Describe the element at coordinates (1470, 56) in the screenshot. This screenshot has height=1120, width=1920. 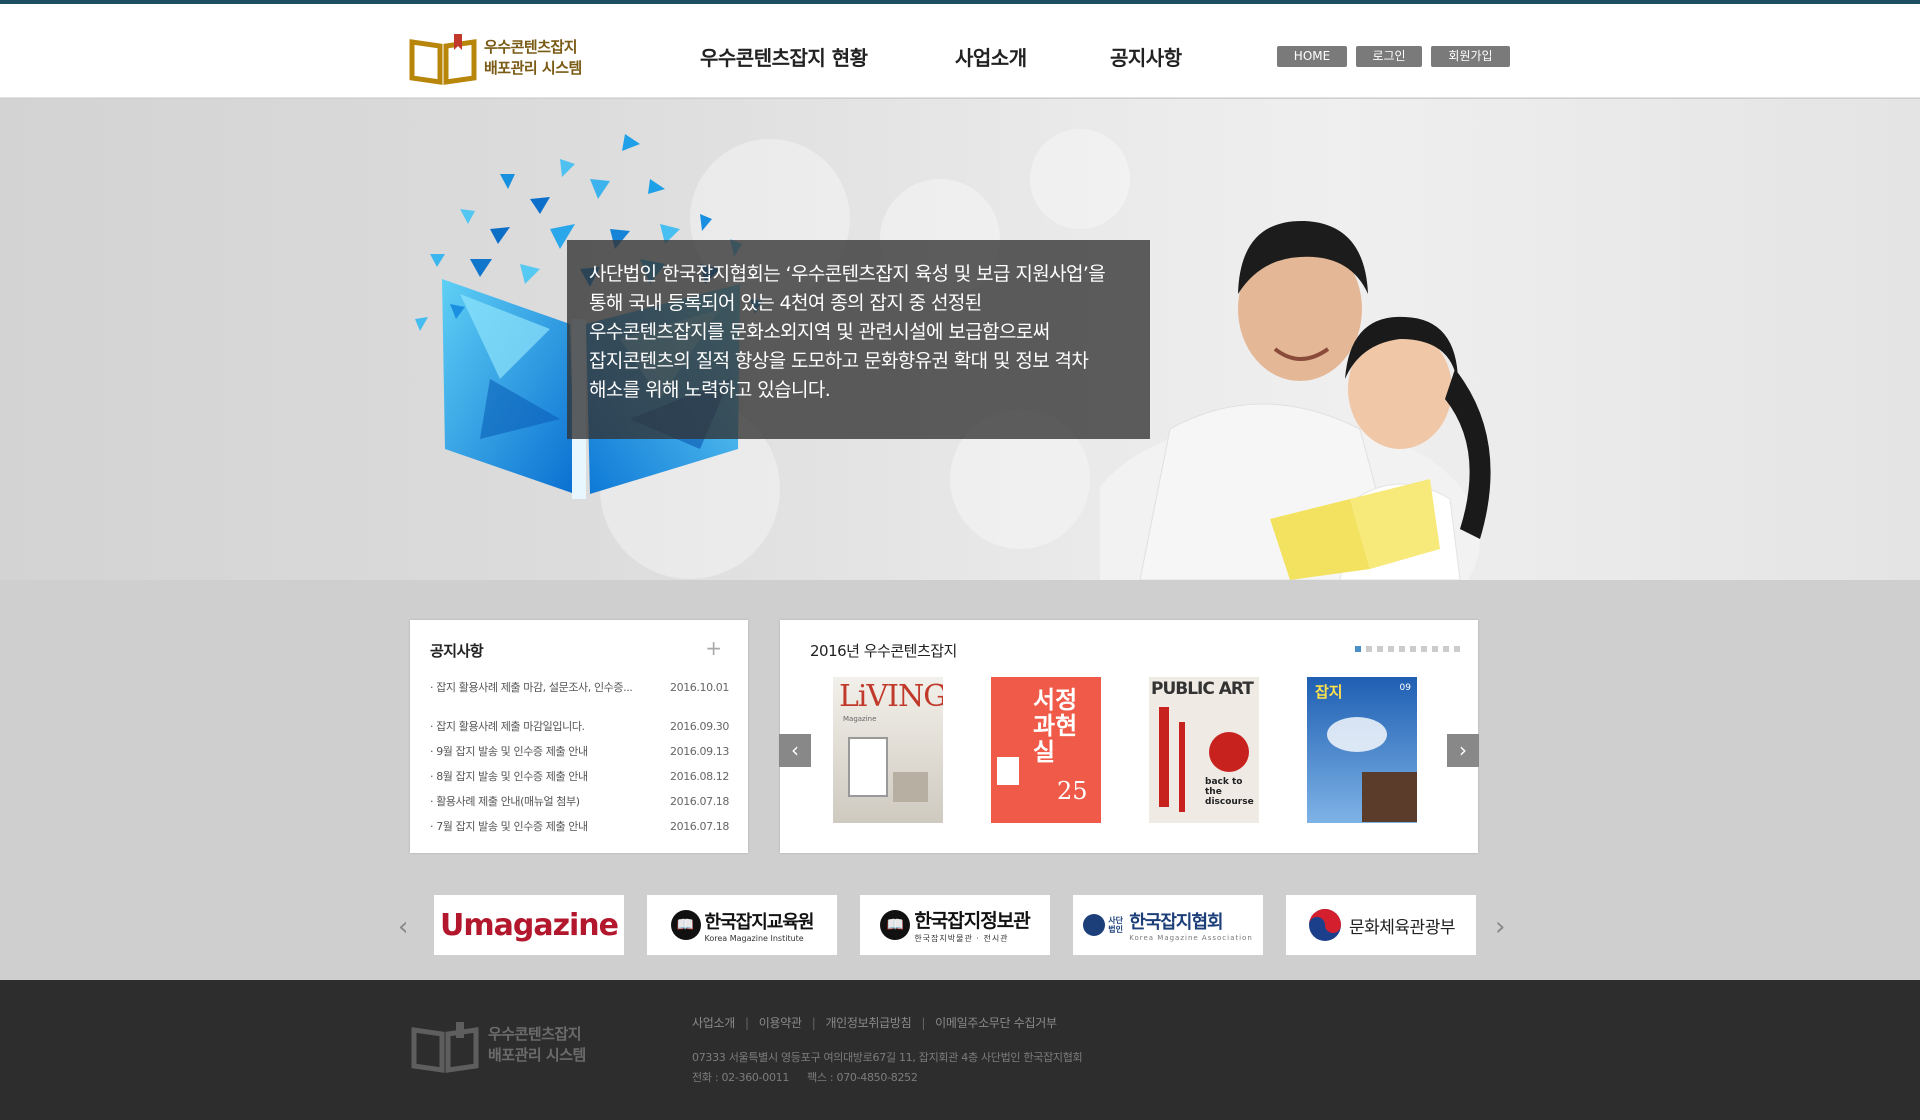
I see `signup-button: 회원가입` at that location.